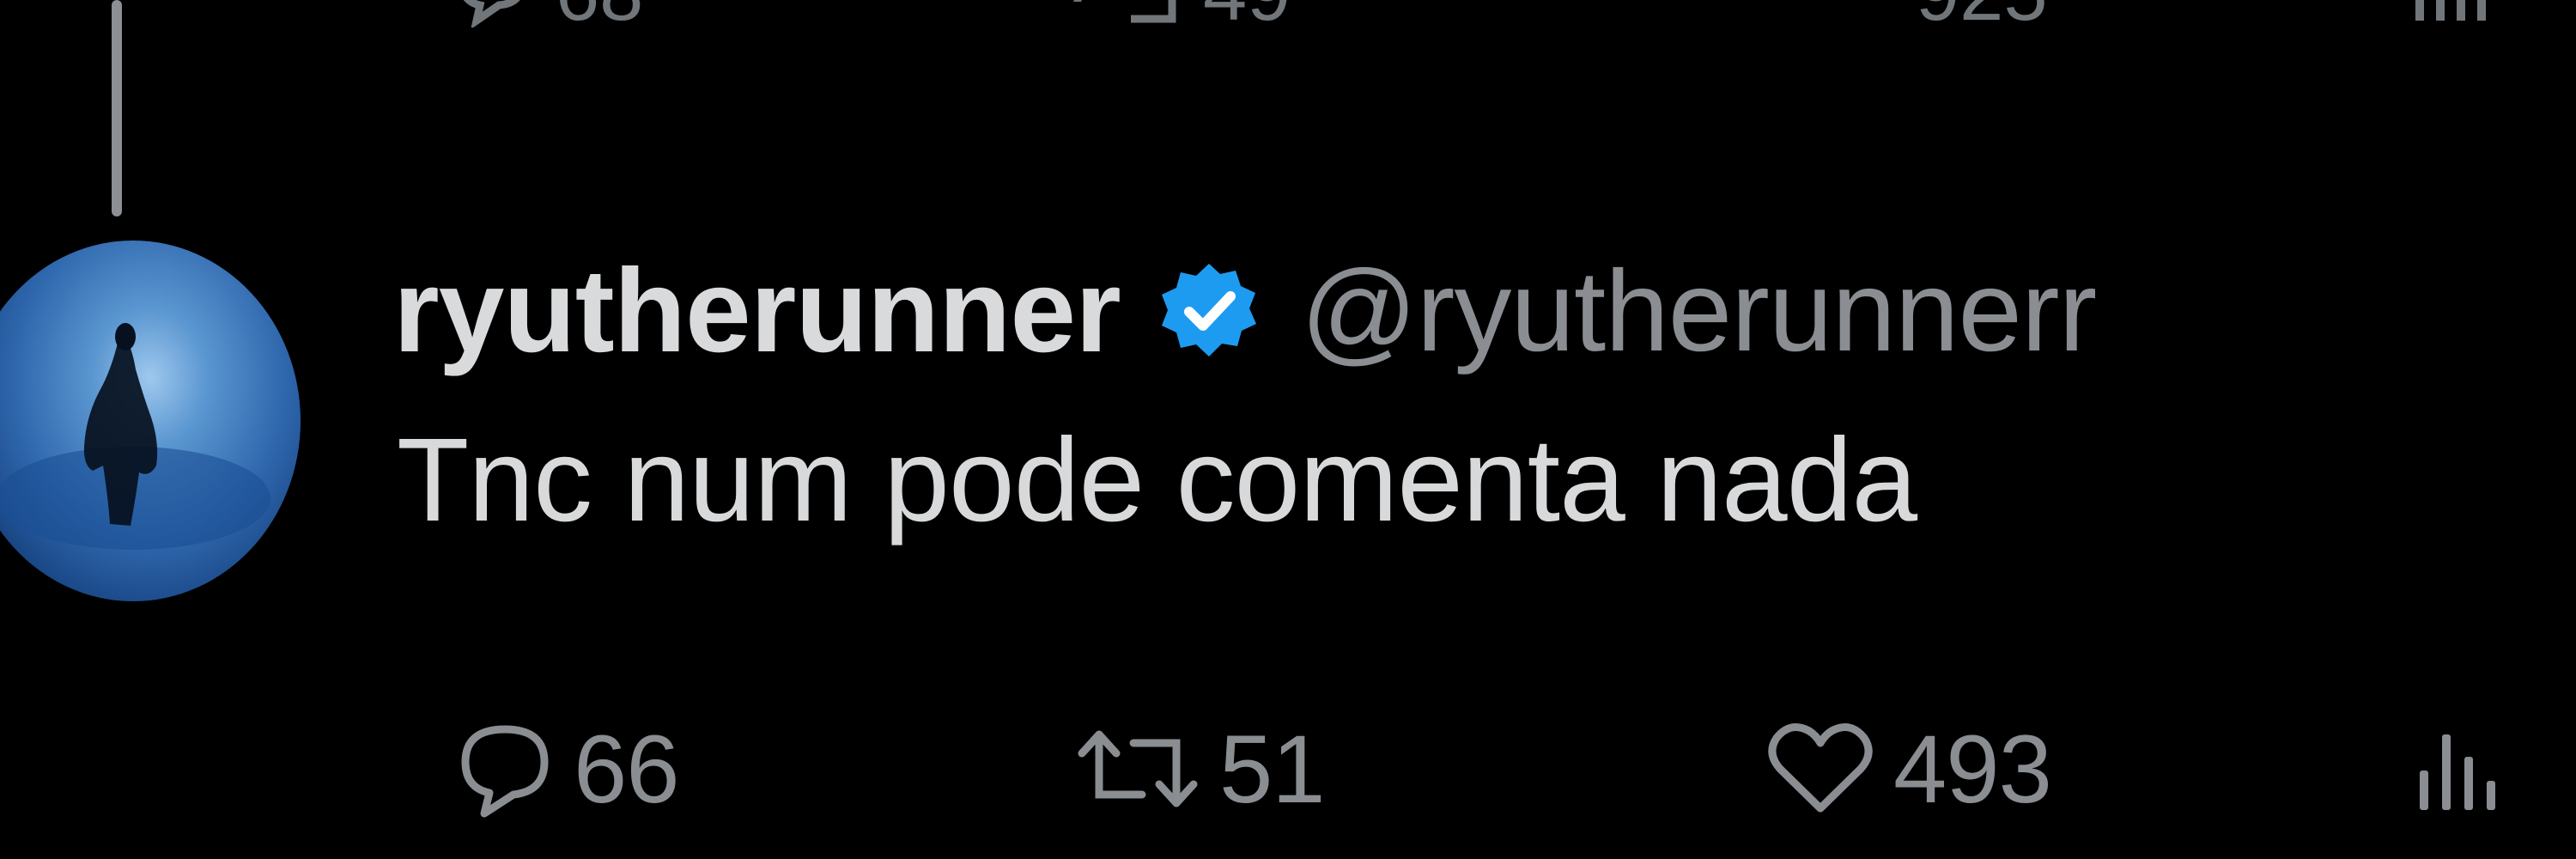  What do you see at coordinates (1973, 769) in the screenshot?
I see `like-count: 493` at bounding box center [1973, 769].